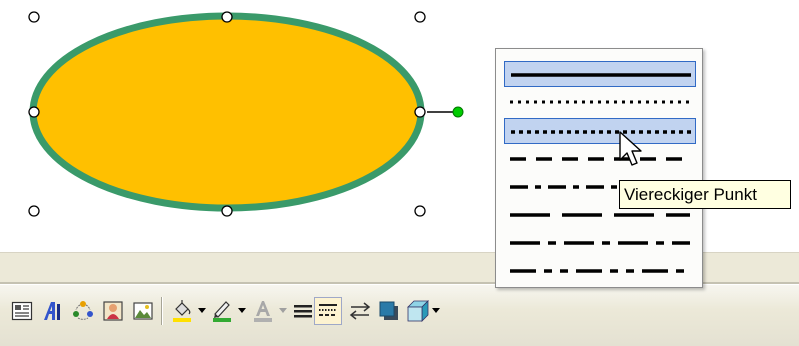 The height and width of the screenshot is (346, 799). I want to click on font-color-dropdown, so click(283, 311).